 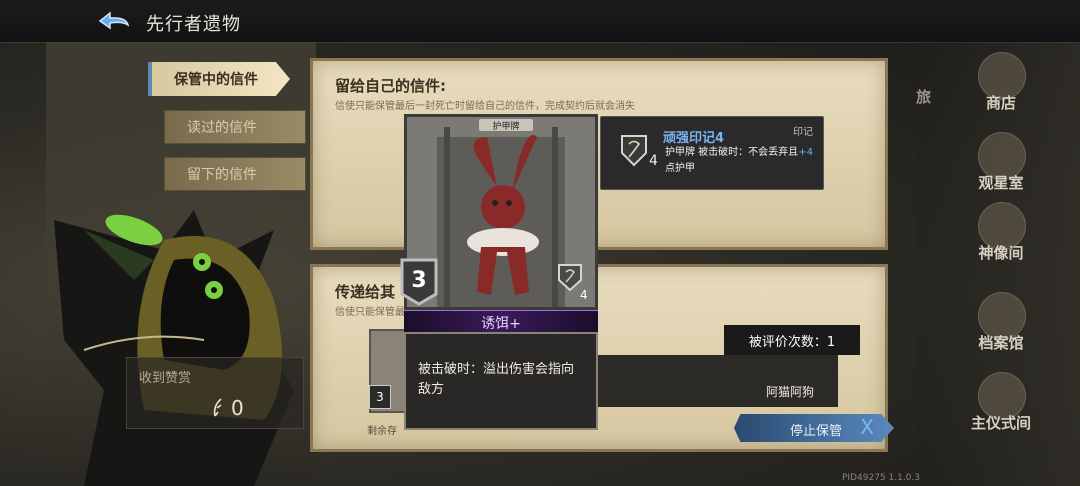 I want to click on tab-label: 保管中的信件, so click(x=216, y=80).